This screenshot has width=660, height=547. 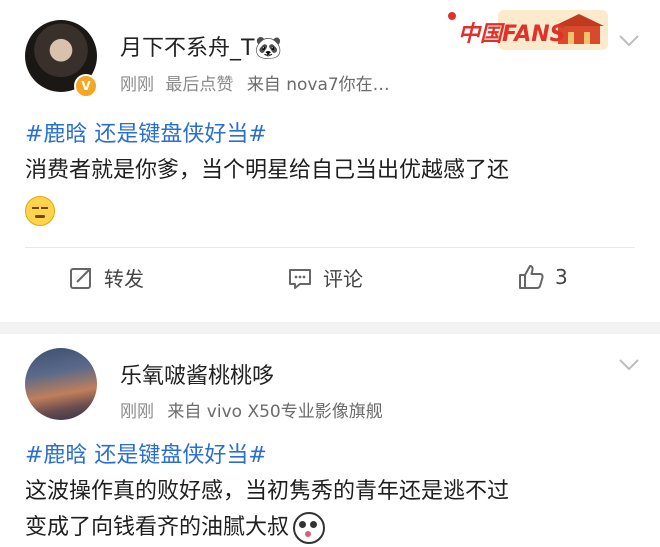 I want to click on smirk-emoji-icon, so click(x=40, y=211).